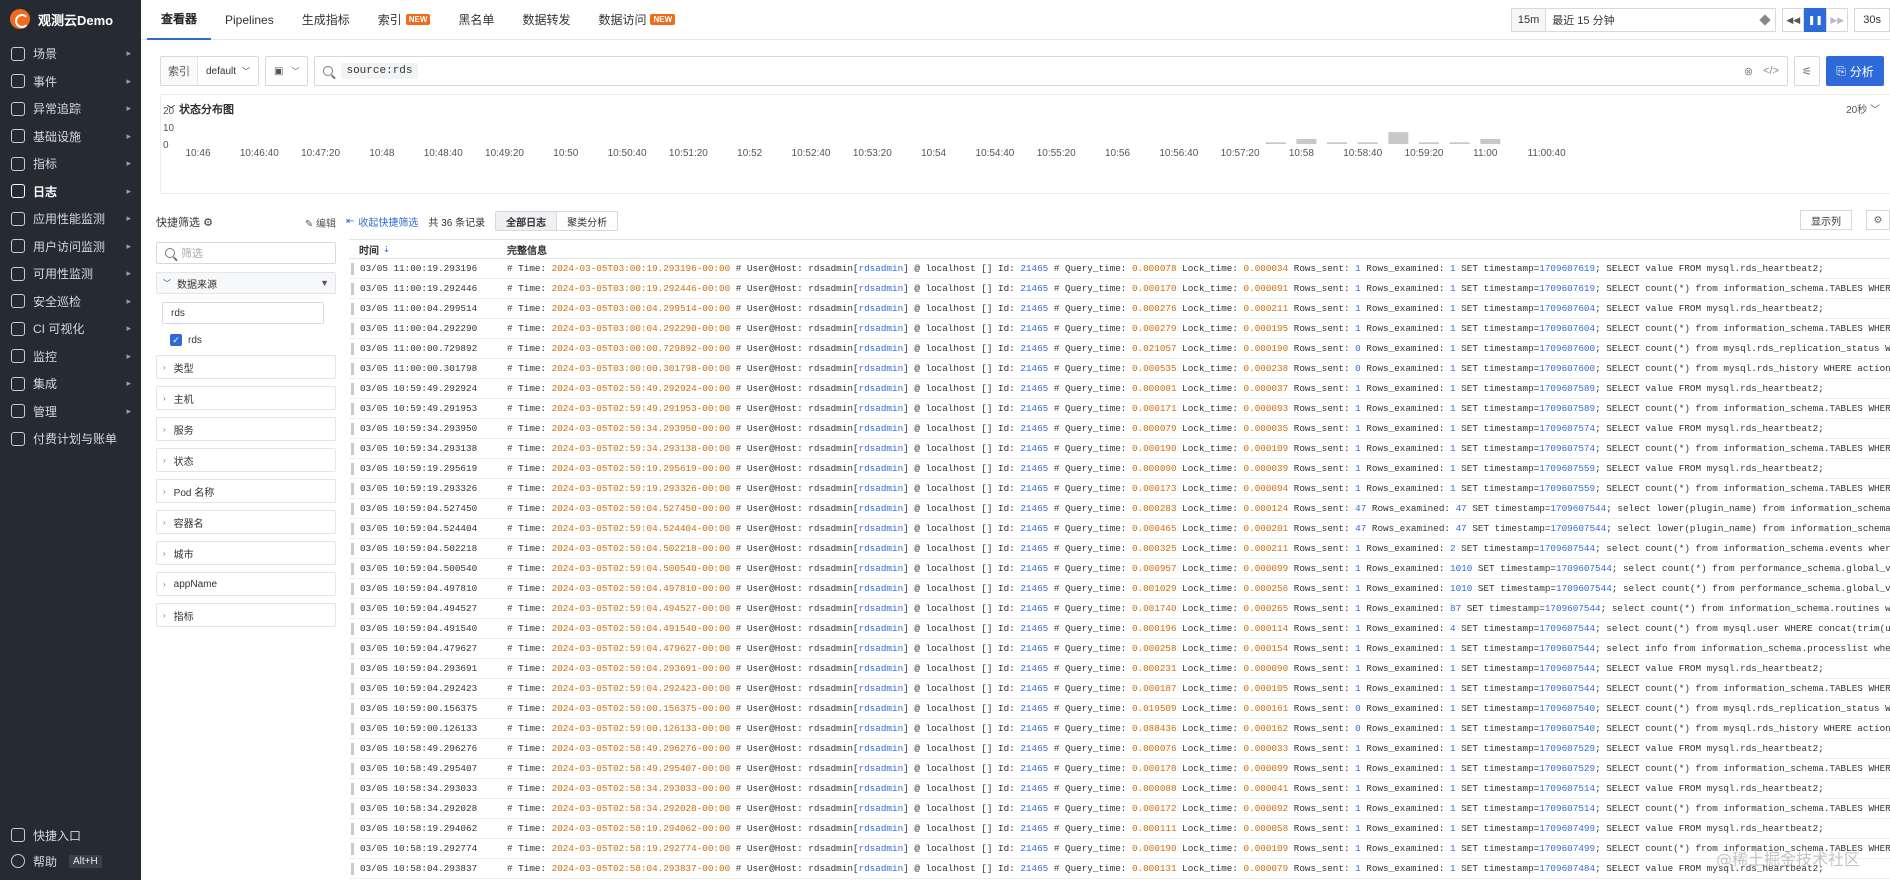 This screenshot has height=880, width=1890. Describe the element at coordinates (246, 491) in the screenshot. I see `facet-item: › Pod 名称` at that location.